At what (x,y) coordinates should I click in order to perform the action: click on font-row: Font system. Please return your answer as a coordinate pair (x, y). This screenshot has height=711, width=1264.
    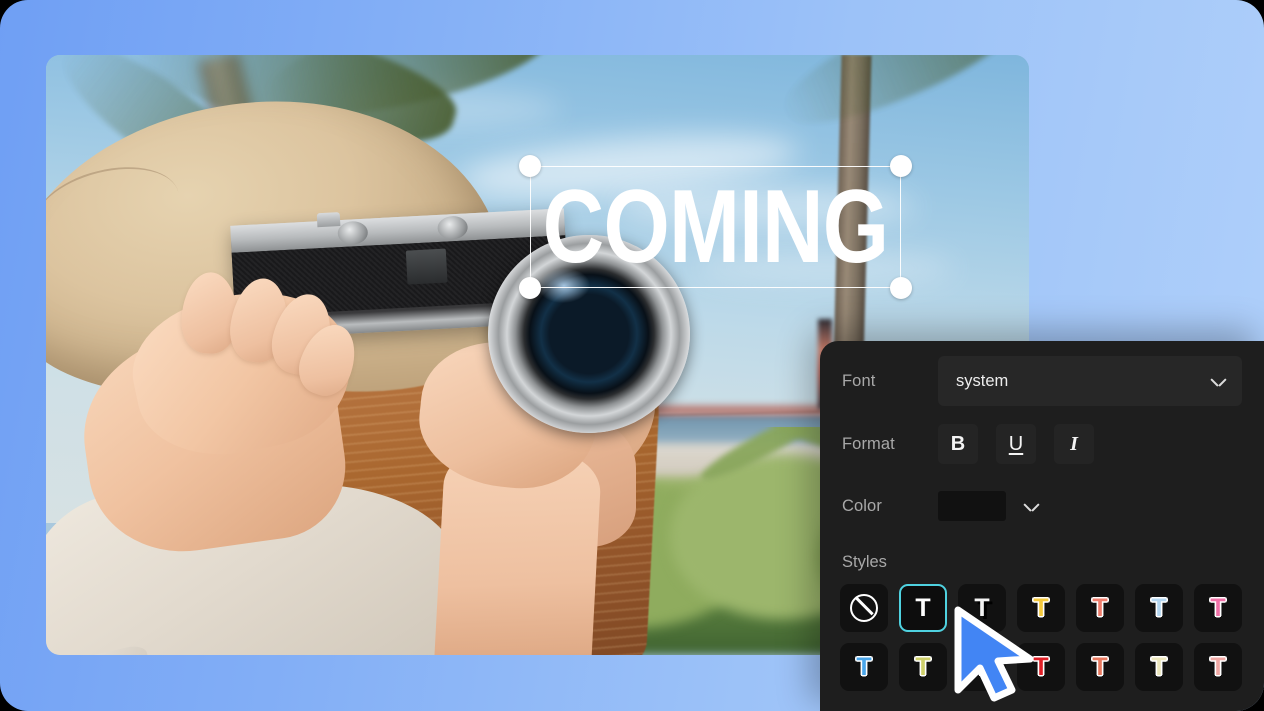
    Looking at the image, I should click on (1053, 381).